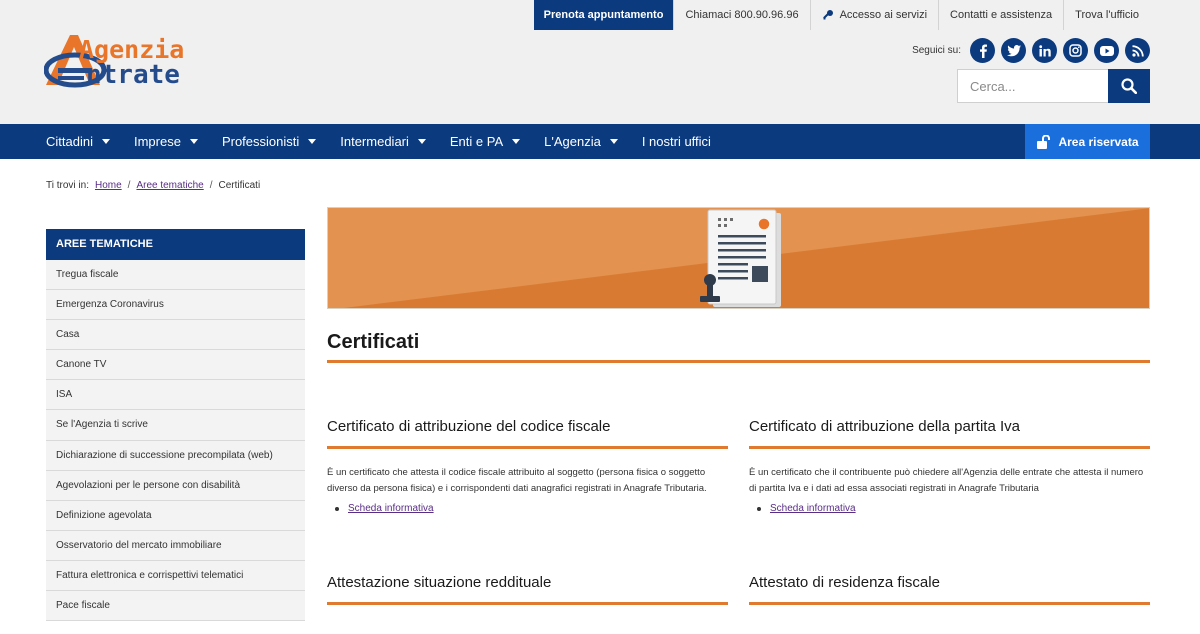  I want to click on certificate-illustration-icon, so click(738, 258).